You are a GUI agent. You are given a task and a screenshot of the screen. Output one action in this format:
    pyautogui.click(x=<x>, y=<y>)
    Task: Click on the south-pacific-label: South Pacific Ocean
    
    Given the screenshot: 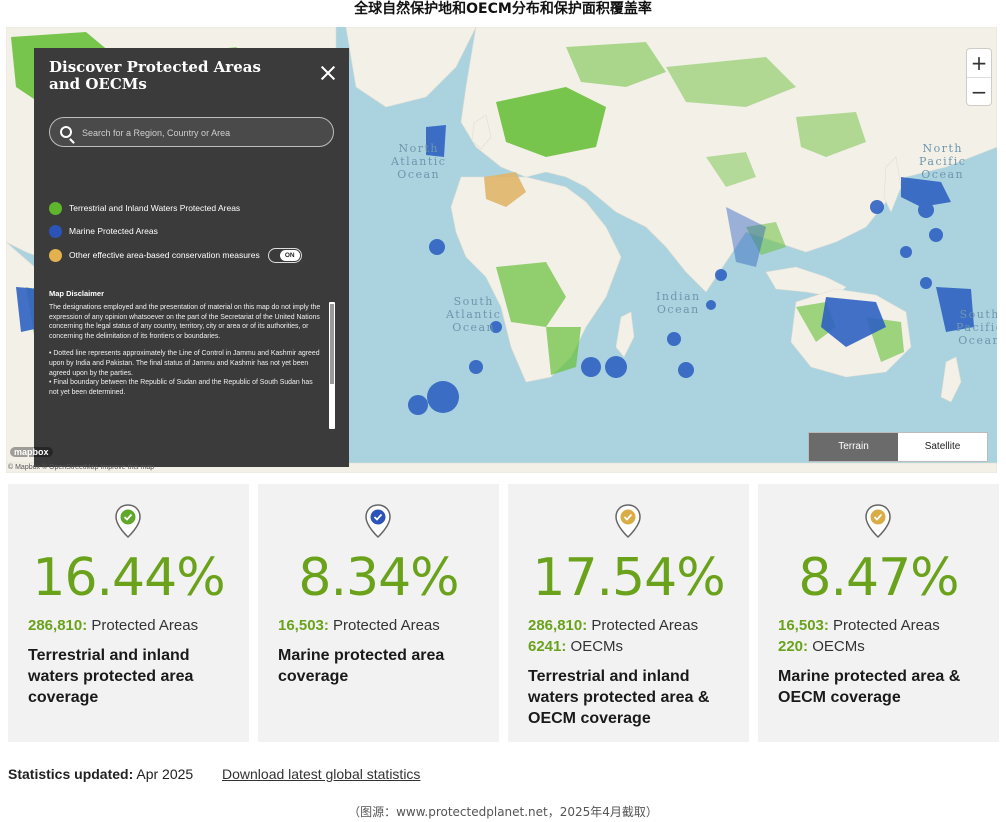 What is the action you would take?
    pyautogui.click(x=976, y=327)
    